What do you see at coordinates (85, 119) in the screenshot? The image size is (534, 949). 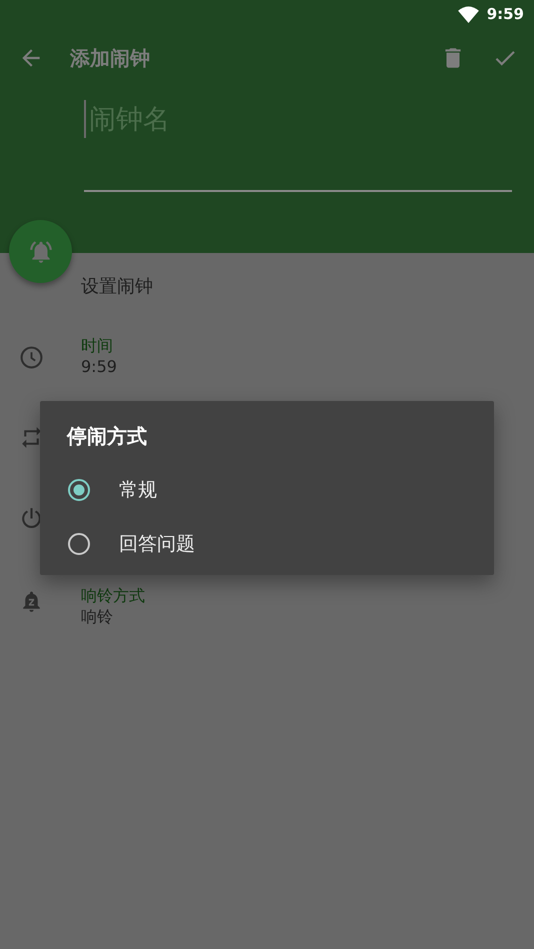 I see `text-cursor` at bounding box center [85, 119].